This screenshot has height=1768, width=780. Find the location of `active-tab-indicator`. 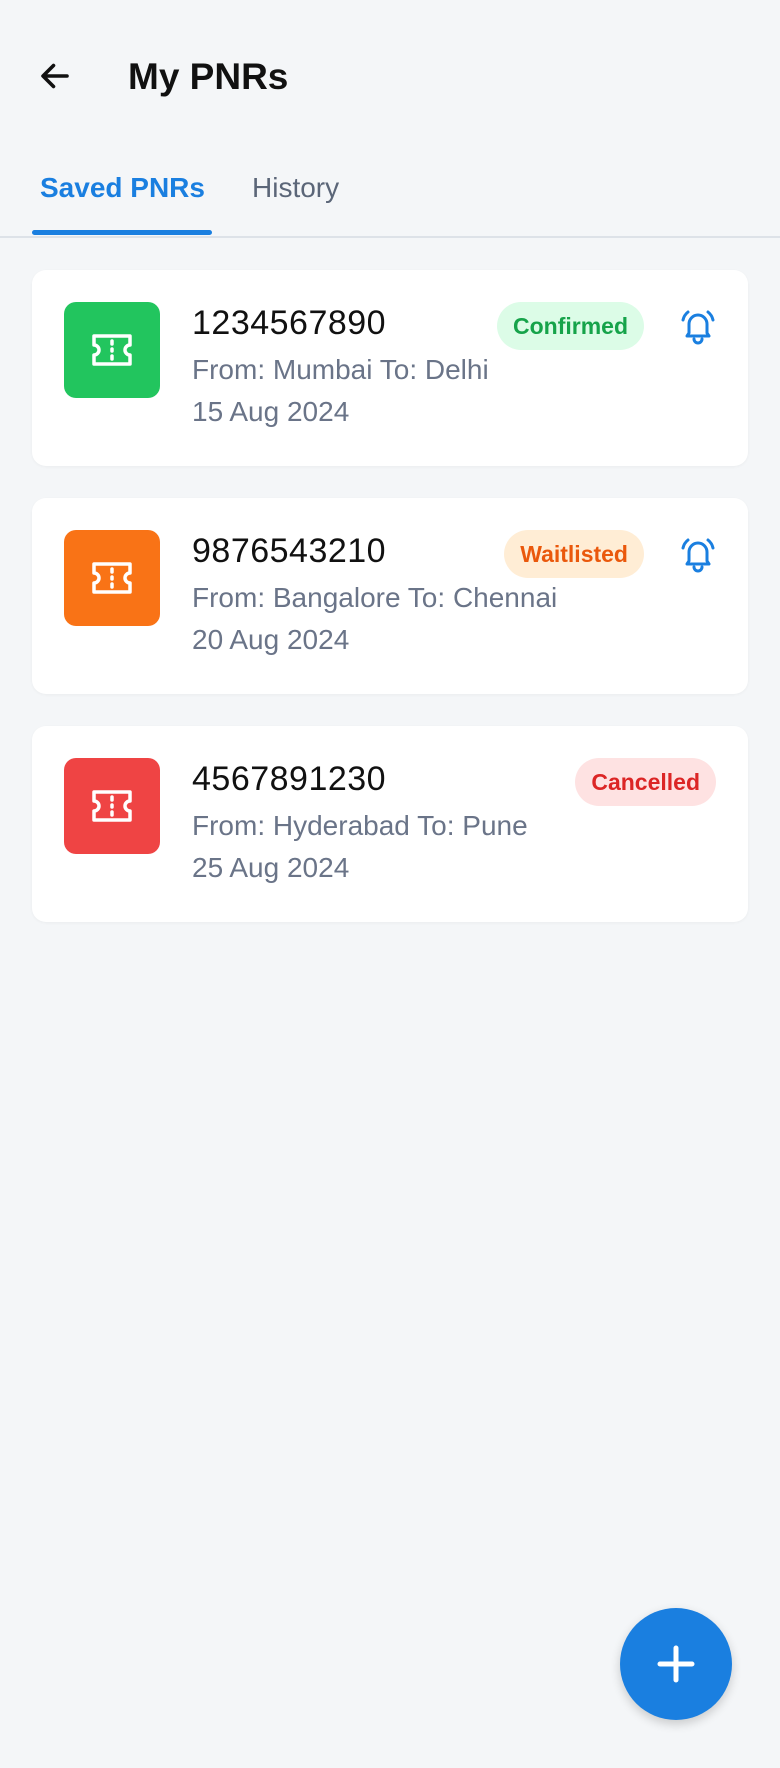

active-tab-indicator is located at coordinates (122, 232).